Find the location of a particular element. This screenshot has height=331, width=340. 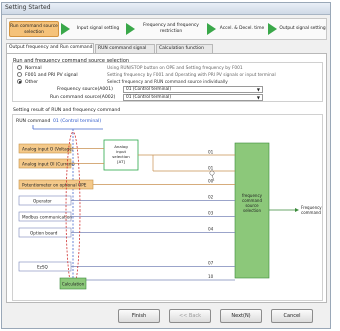

run-source-label: Run command source(A002) is located at coordinates (83, 97).